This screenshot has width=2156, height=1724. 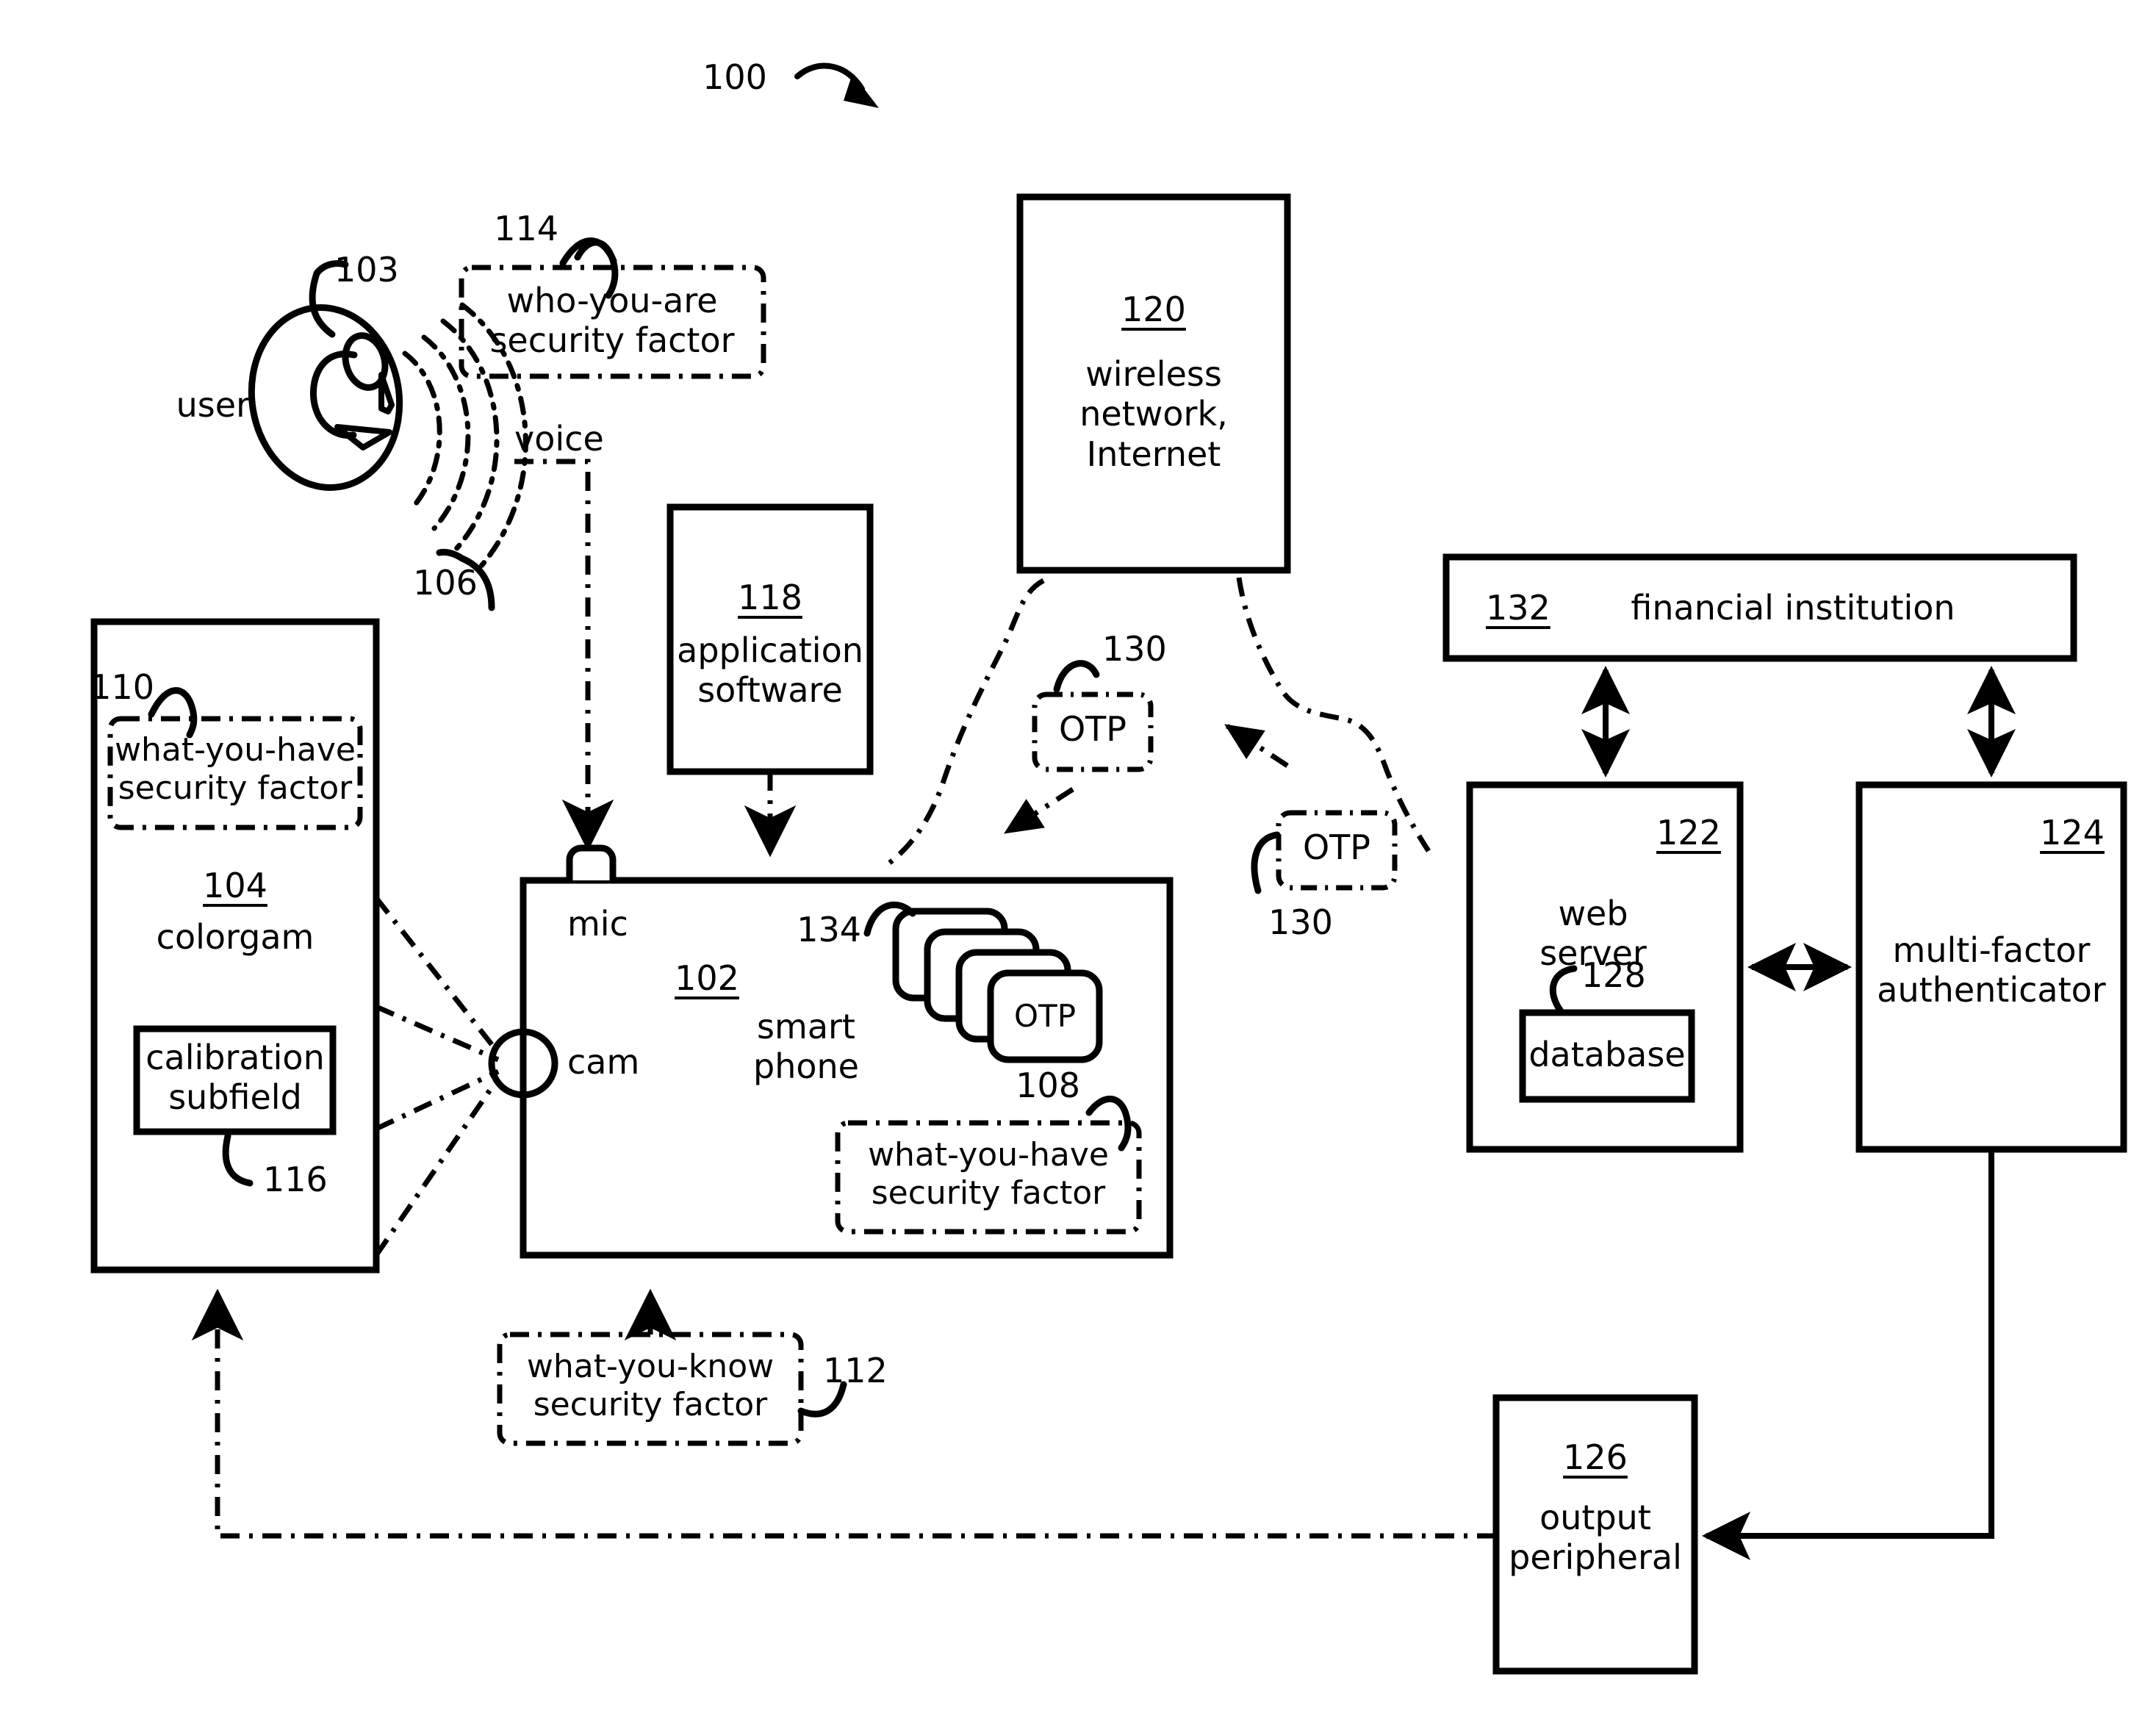 I want to click on otp-card-stack-icon, so click(x=997, y=985).